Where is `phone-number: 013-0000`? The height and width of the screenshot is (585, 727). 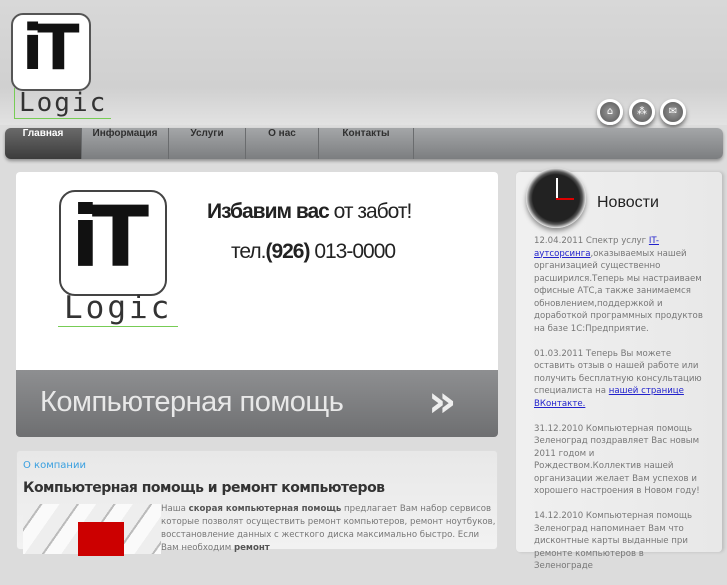 phone-number: 013-0000 is located at coordinates (352, 251).